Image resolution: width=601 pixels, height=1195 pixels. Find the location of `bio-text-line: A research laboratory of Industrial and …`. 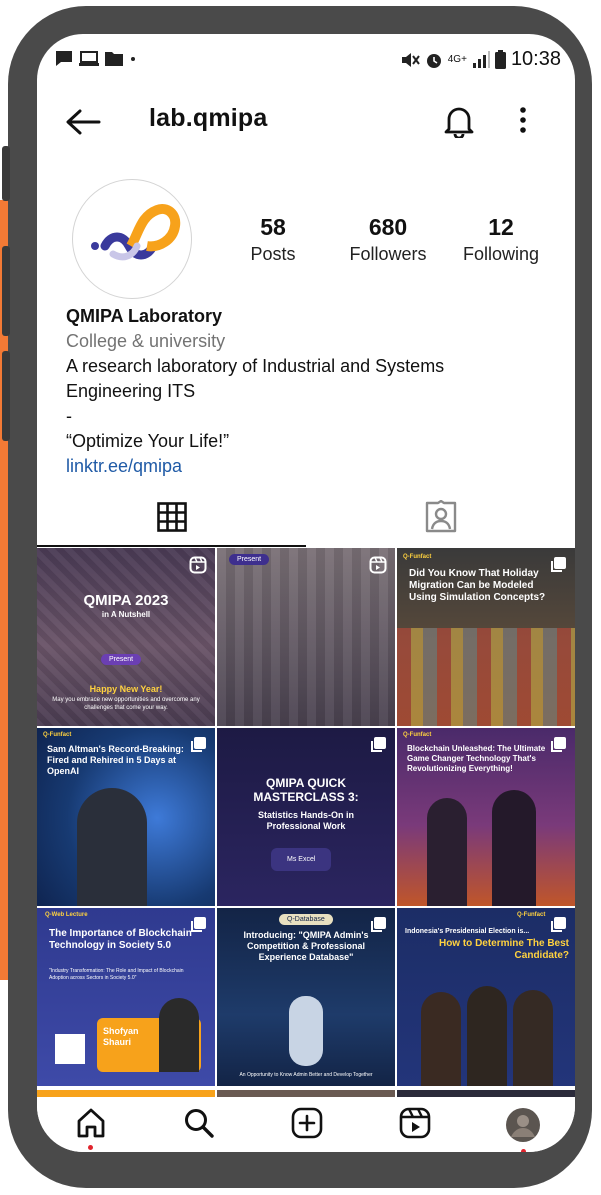

bio-text-line: A research laboratory of Industrial and … is located at coordinates (255, 366).